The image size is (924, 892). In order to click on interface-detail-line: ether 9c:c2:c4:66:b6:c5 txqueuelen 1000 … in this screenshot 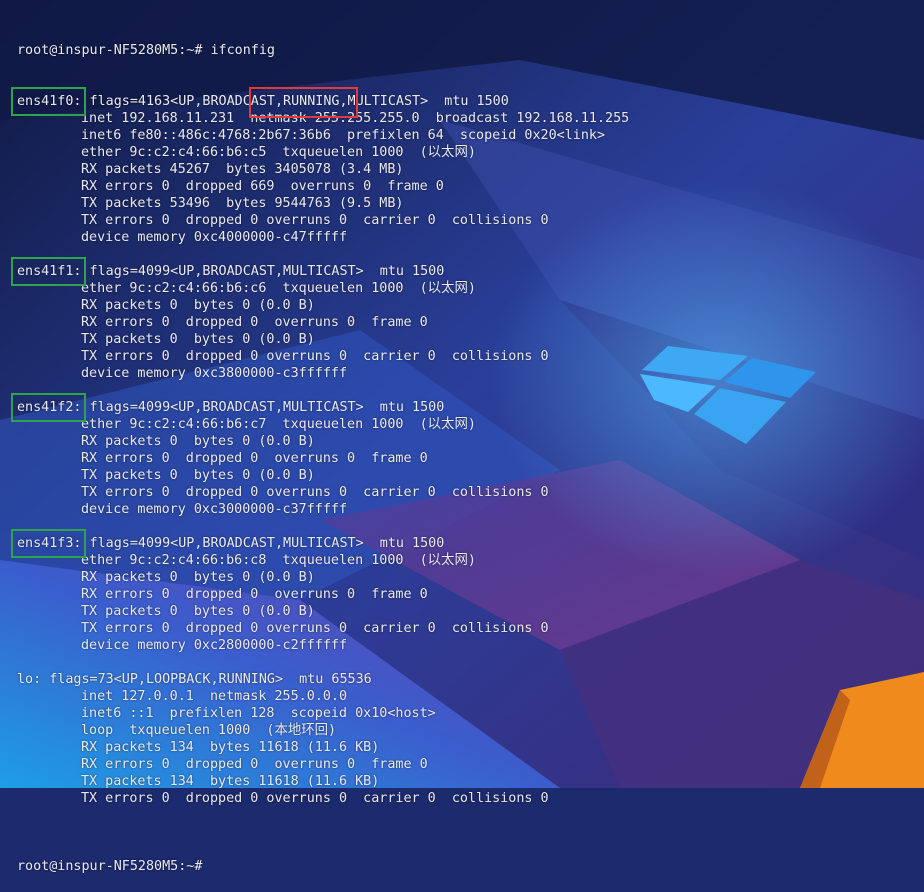, I will do `click(278, 152)`.